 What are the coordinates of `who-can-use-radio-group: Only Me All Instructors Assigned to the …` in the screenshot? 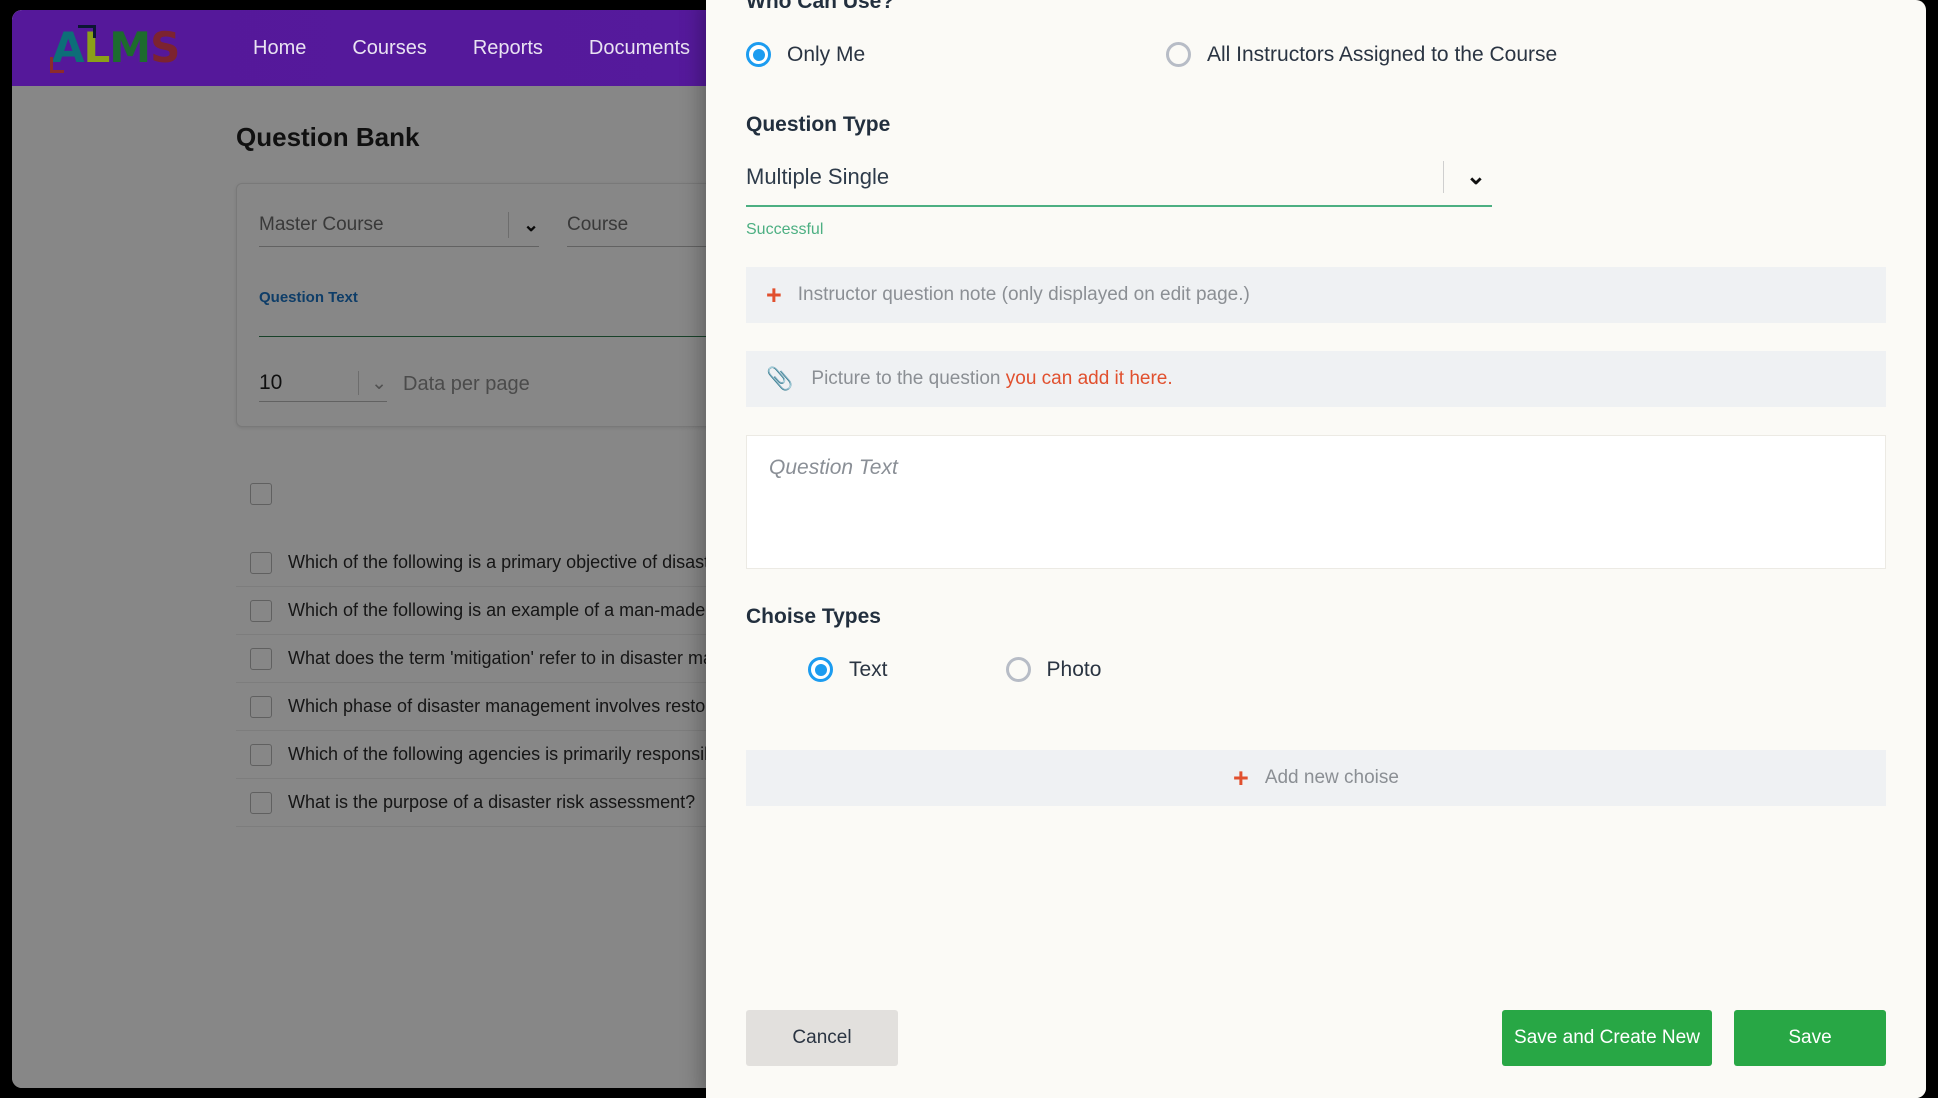 It's located at (1316, 54).